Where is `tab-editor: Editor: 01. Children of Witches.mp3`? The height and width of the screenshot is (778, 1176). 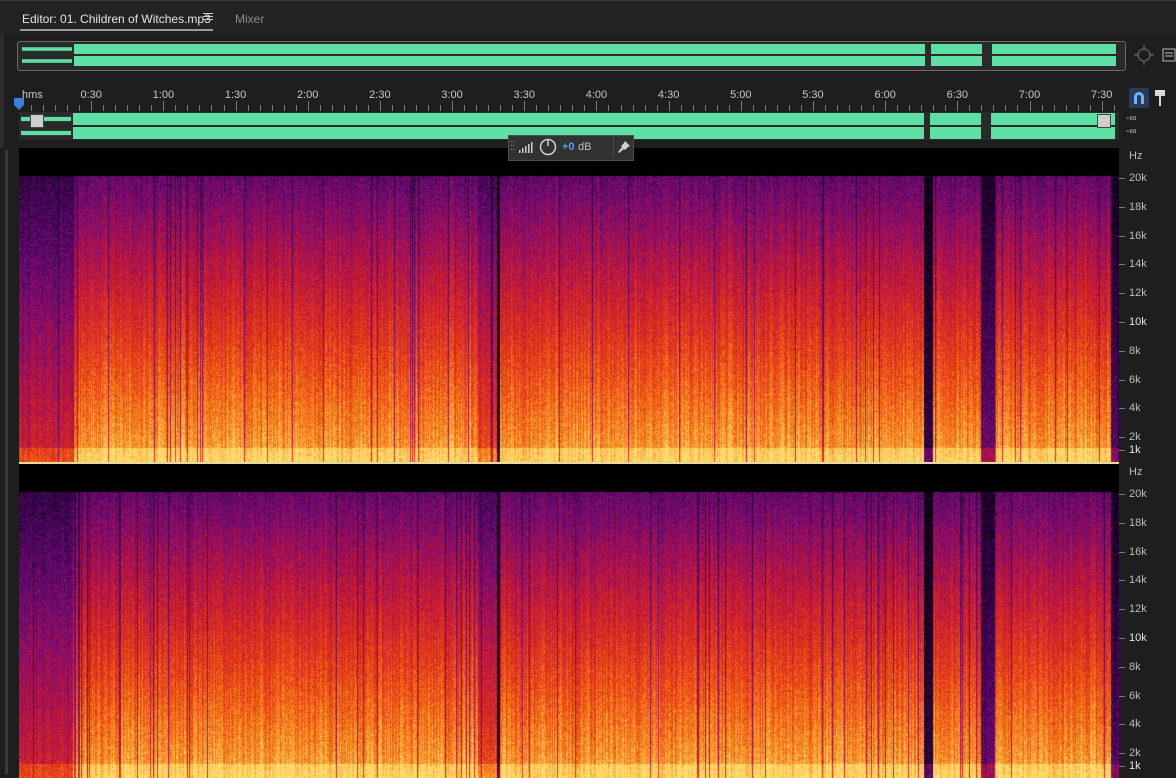
tab-editor: Editor: 01. Children of Witches.mp3 is located at coordinates (116, 19).